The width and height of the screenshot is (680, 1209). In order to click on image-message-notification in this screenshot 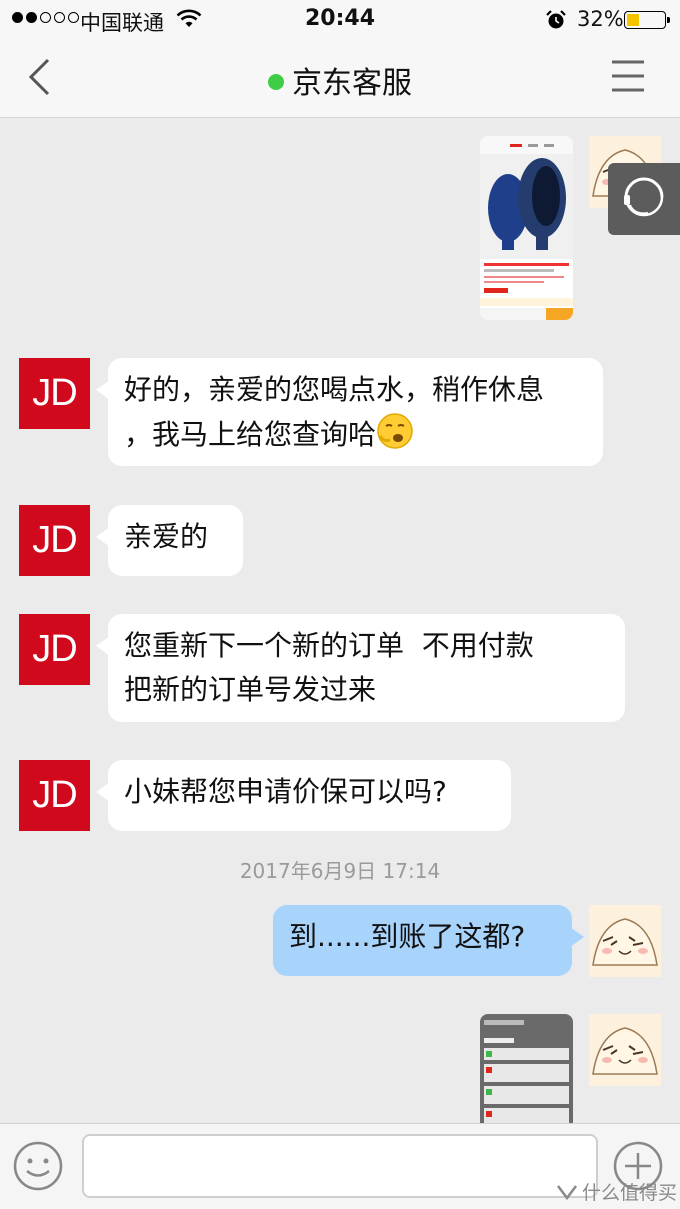, I will do `click(526, 1068)`.